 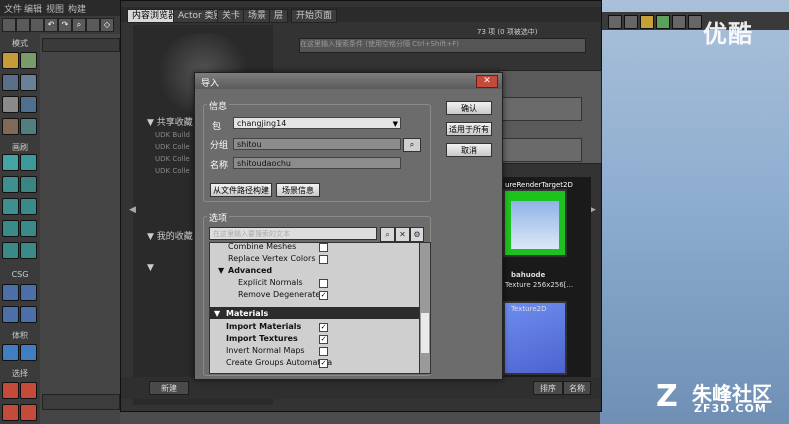 I want to click on options-scrollbar, so click(x=425, y=308).